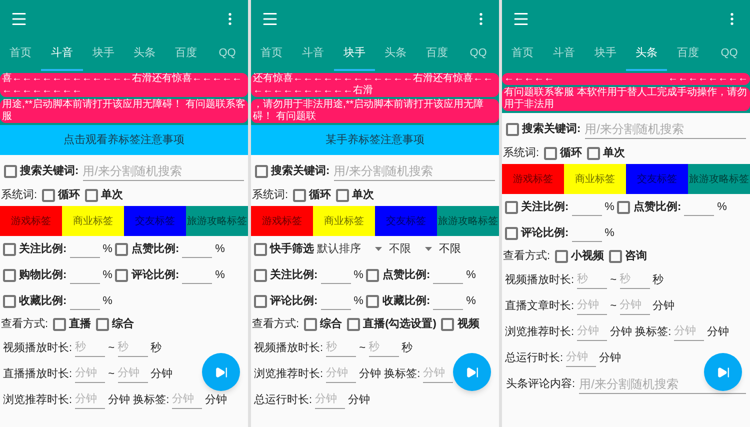 Image resolution: width=750 pixels, height=427 pixels. I want to click on skip-forward-icon, so click(221, 372).